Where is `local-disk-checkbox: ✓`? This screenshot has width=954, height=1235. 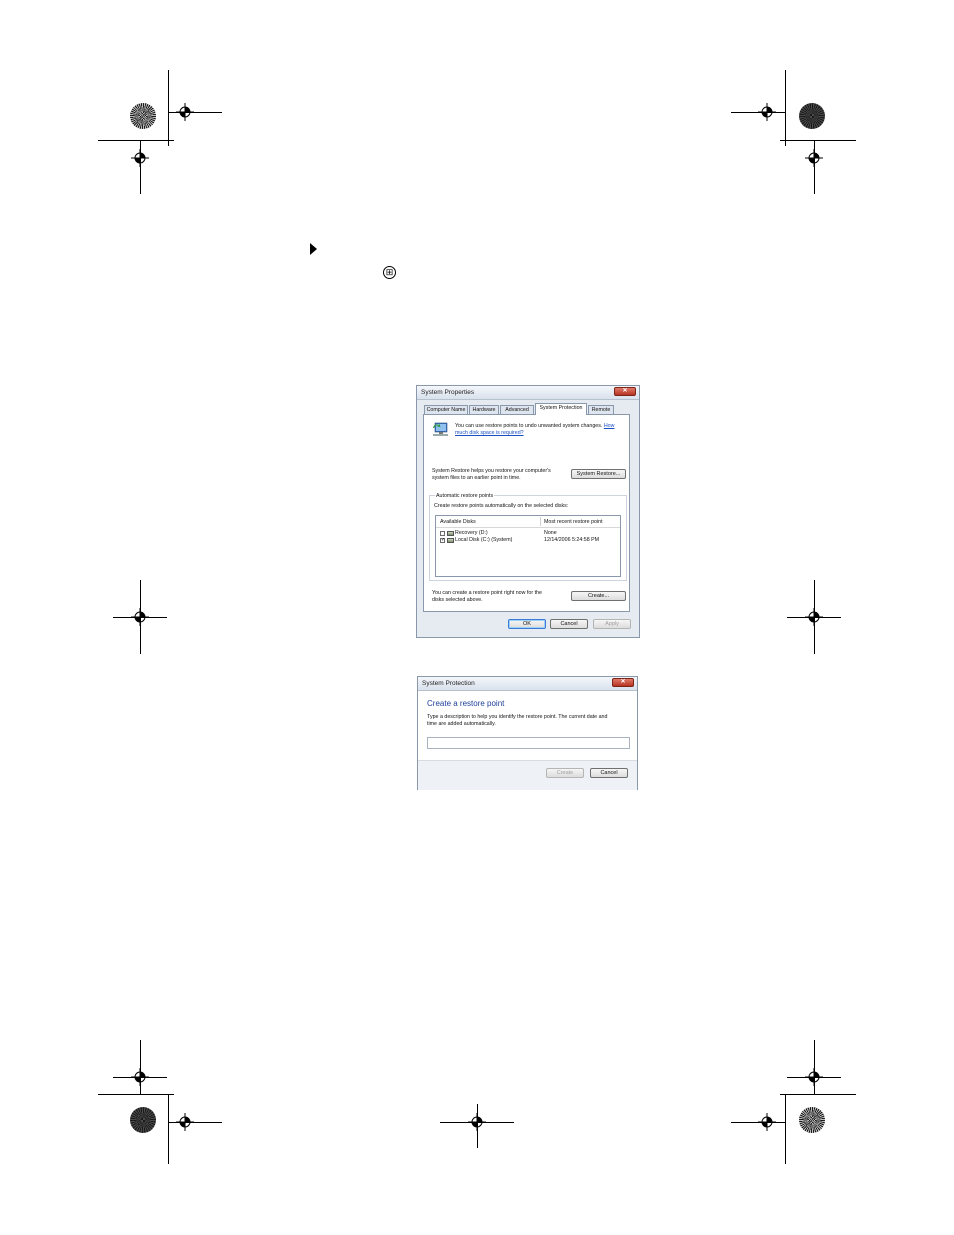
local-disk-checkbox: ✓ is located at coordinates (442, 540).